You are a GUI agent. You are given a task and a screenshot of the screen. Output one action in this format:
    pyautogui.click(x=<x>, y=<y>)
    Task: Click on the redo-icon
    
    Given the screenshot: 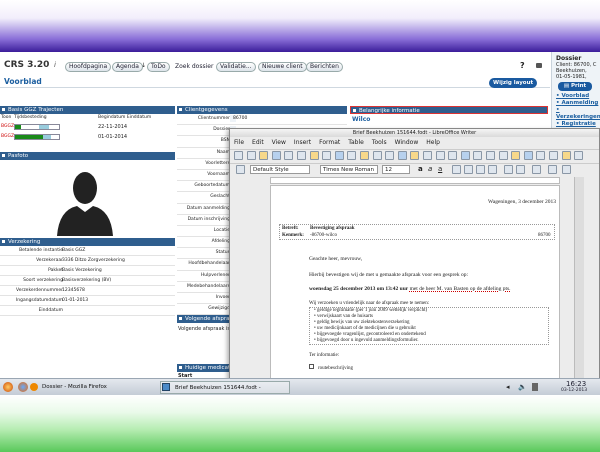 What is the action you would take?
    pyautogui.click(x=427, y=155)
    